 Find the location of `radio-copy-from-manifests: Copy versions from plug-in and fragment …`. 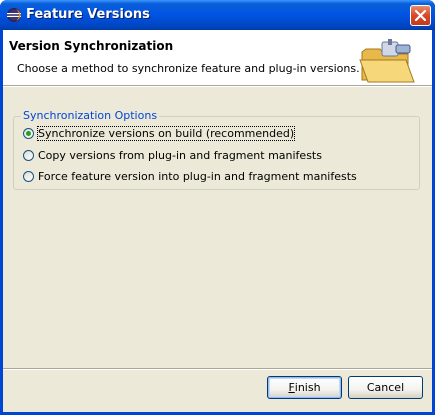

radio-copy-from-manifests: Copy versions from plug-in and fragment … is located at coordinates (172, 155).